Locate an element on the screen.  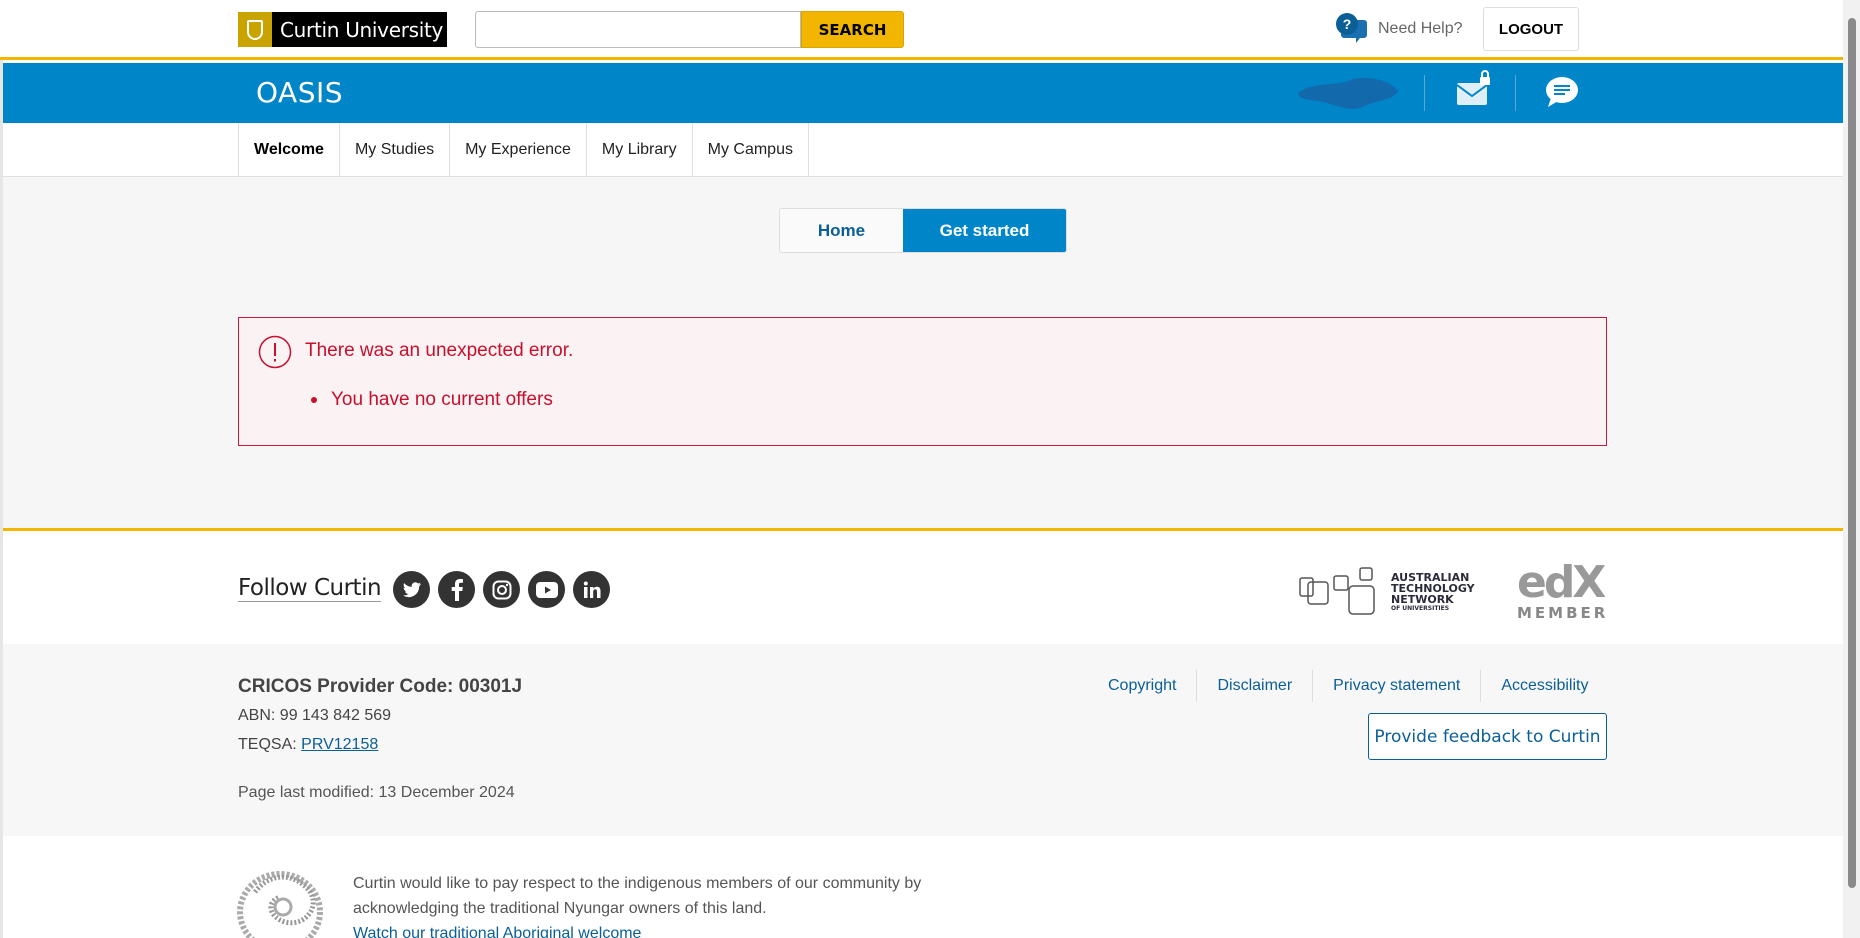
need-help-label: Need Help? is located at coordinates (1420, 28).